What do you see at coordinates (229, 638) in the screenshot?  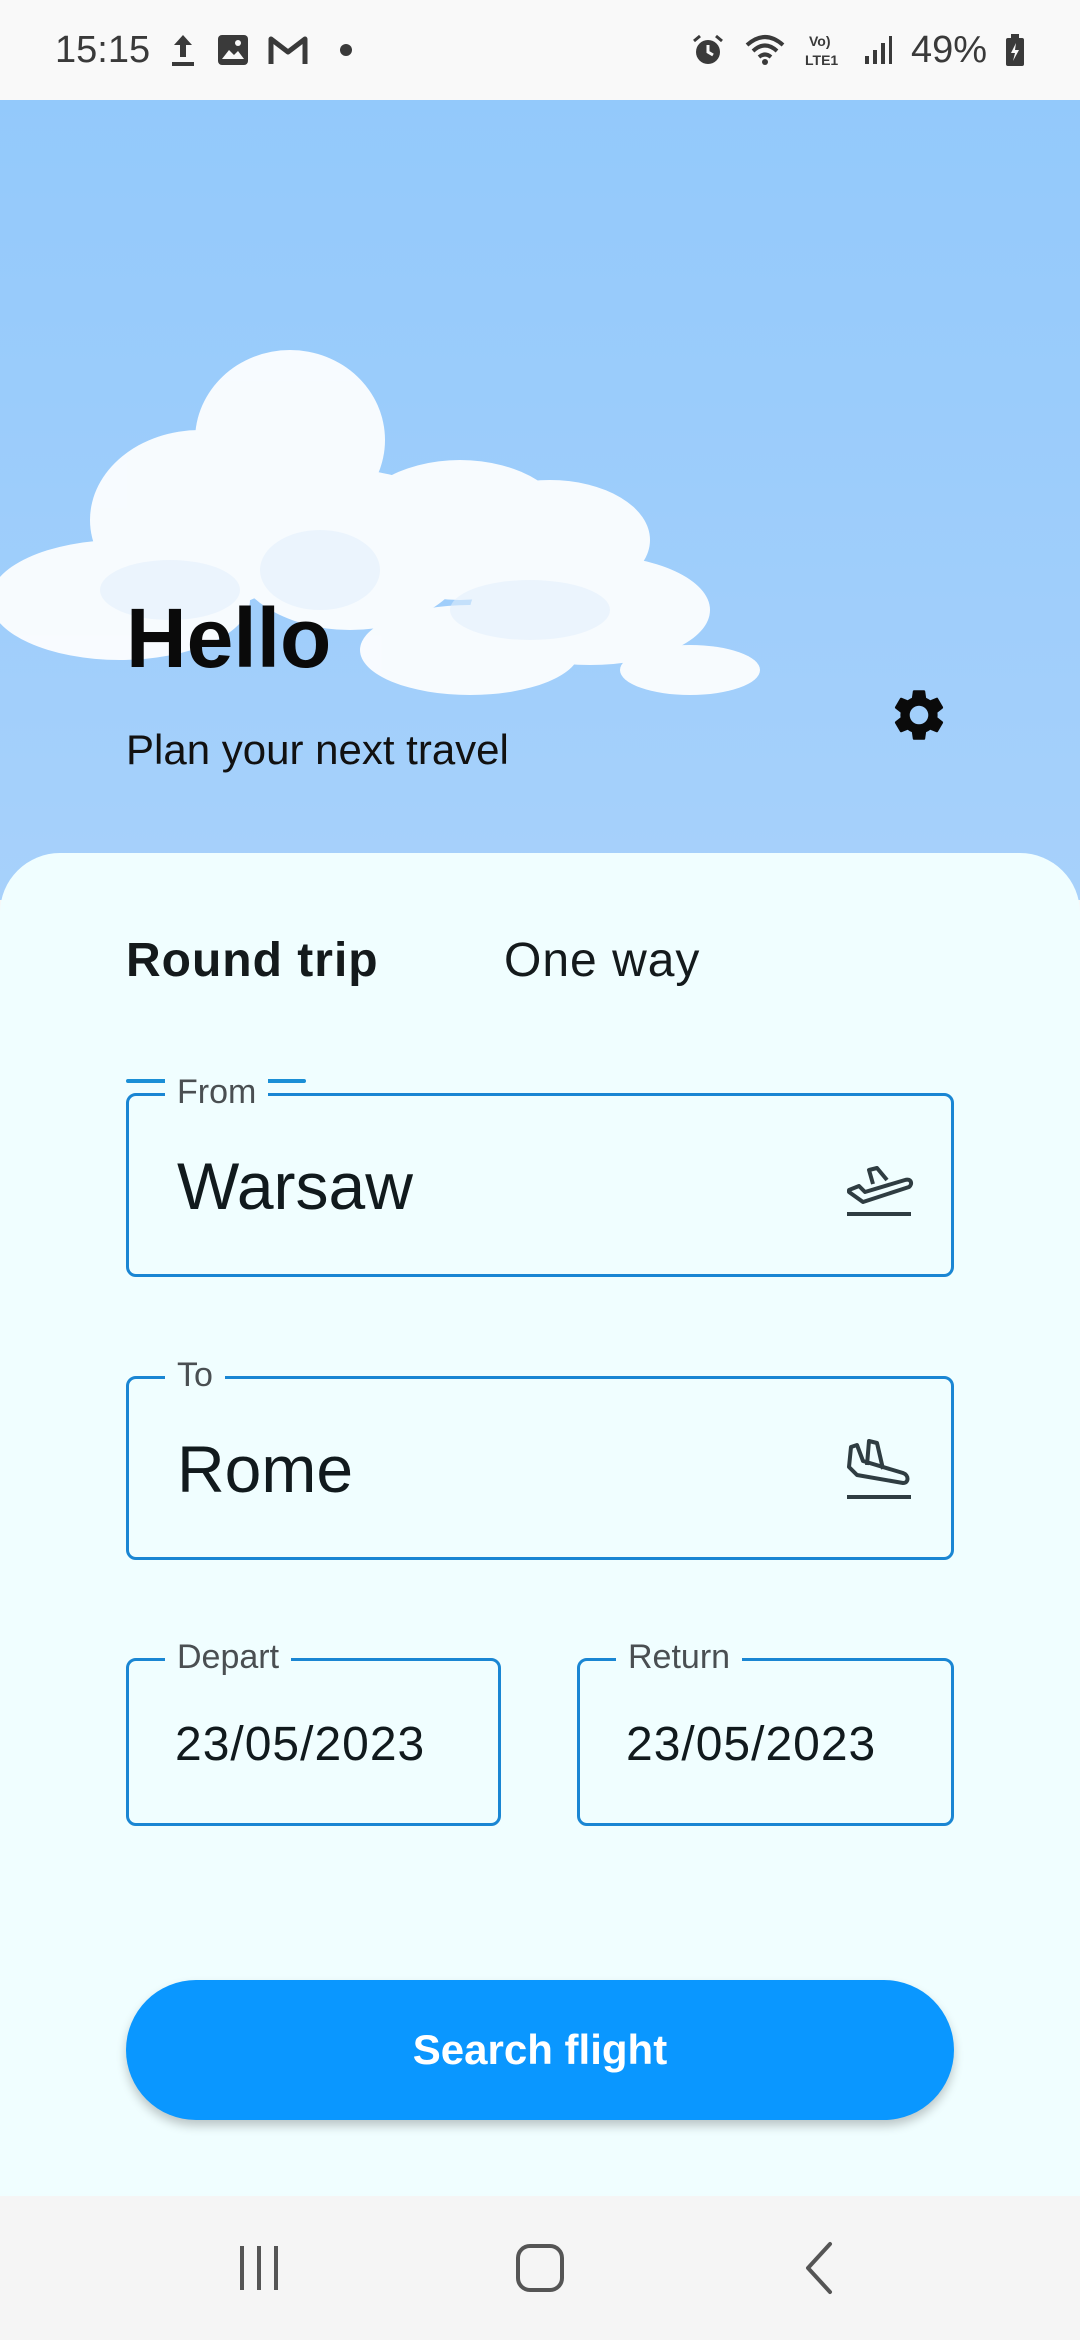 I see `greeting-title: Hello` at bounding box center [229, 638].